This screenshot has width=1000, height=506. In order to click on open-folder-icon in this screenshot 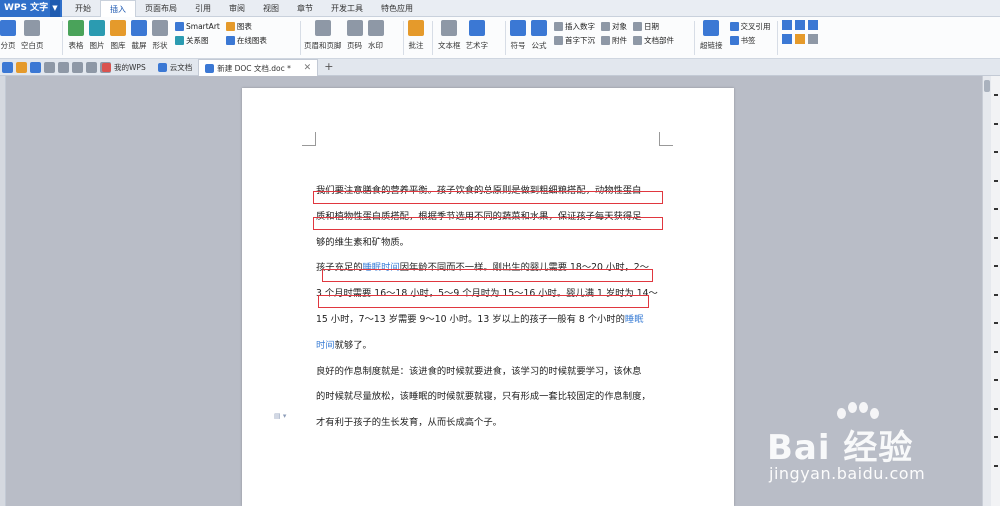, I will do `click(21, 67)`.